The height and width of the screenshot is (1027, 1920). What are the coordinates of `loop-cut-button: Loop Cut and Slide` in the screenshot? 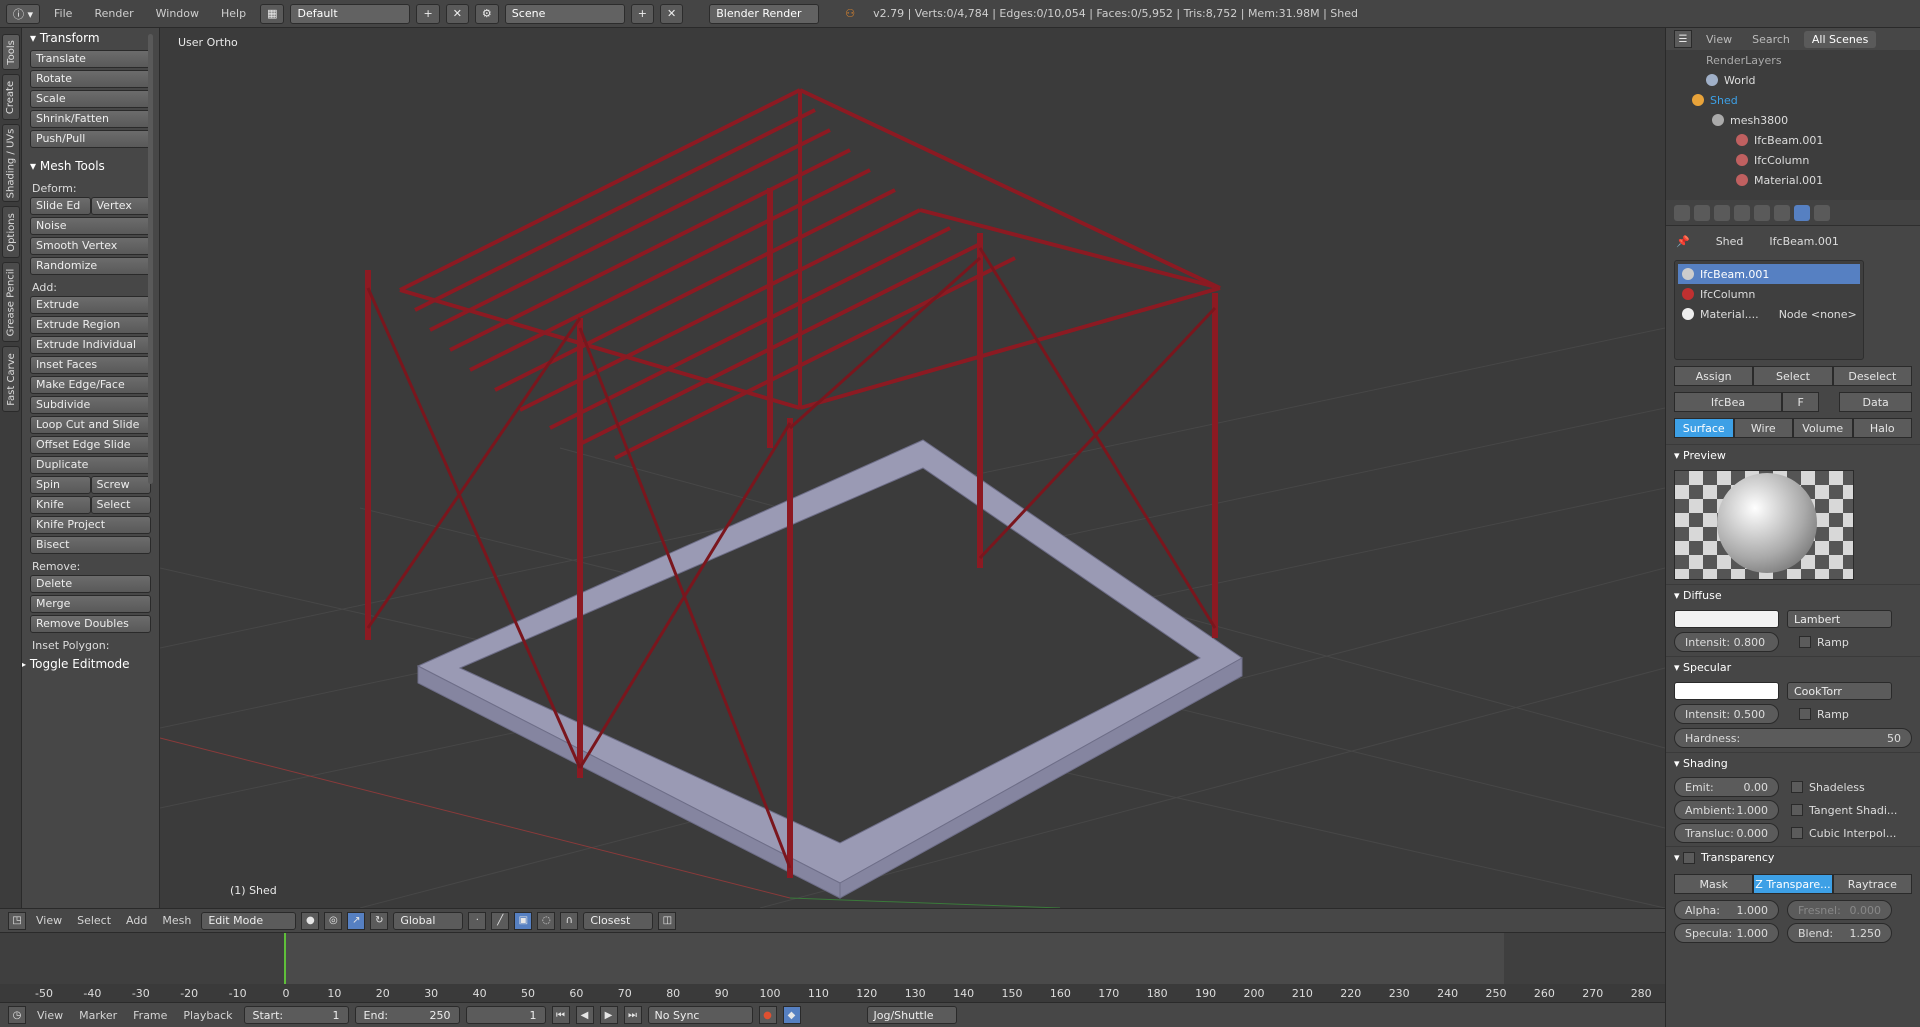 It's located at (90, 425).